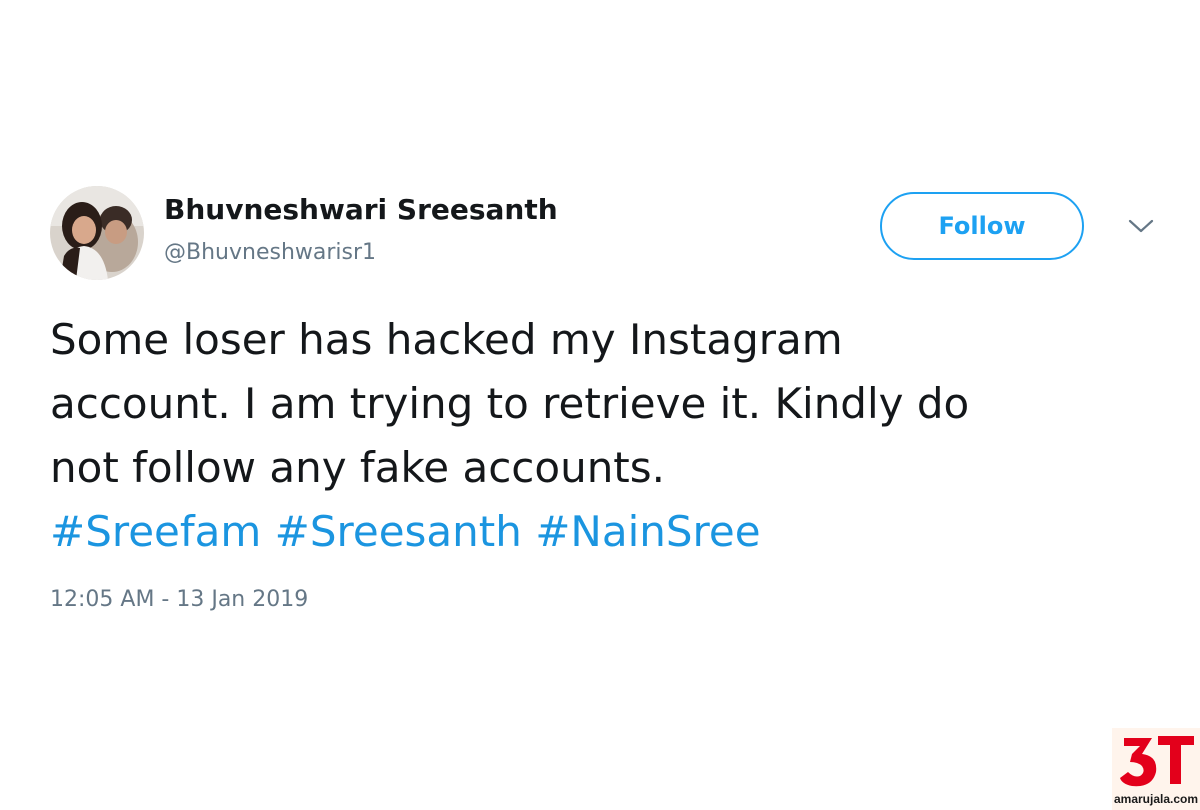 The image size is (1200, 810). Describe the element at coordinates (446, 339) in the screenshot. I see `tweet-text-line: Some loser has hacked my Instagram` at that location.